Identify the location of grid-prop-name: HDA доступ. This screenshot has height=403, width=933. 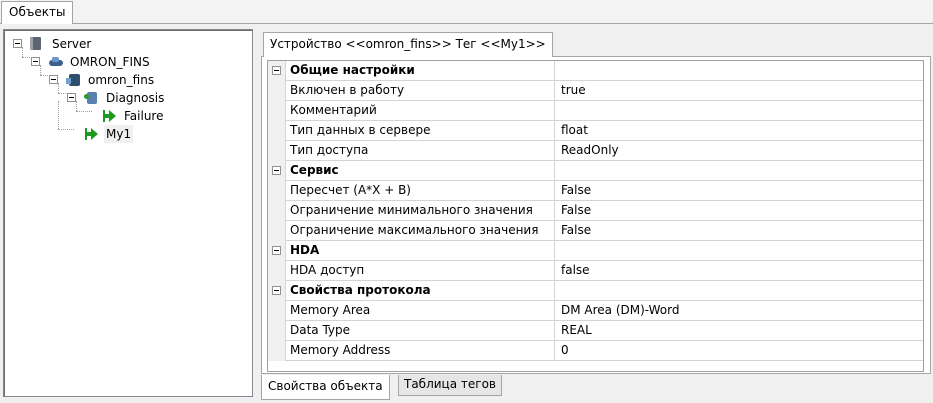
(421, 271).